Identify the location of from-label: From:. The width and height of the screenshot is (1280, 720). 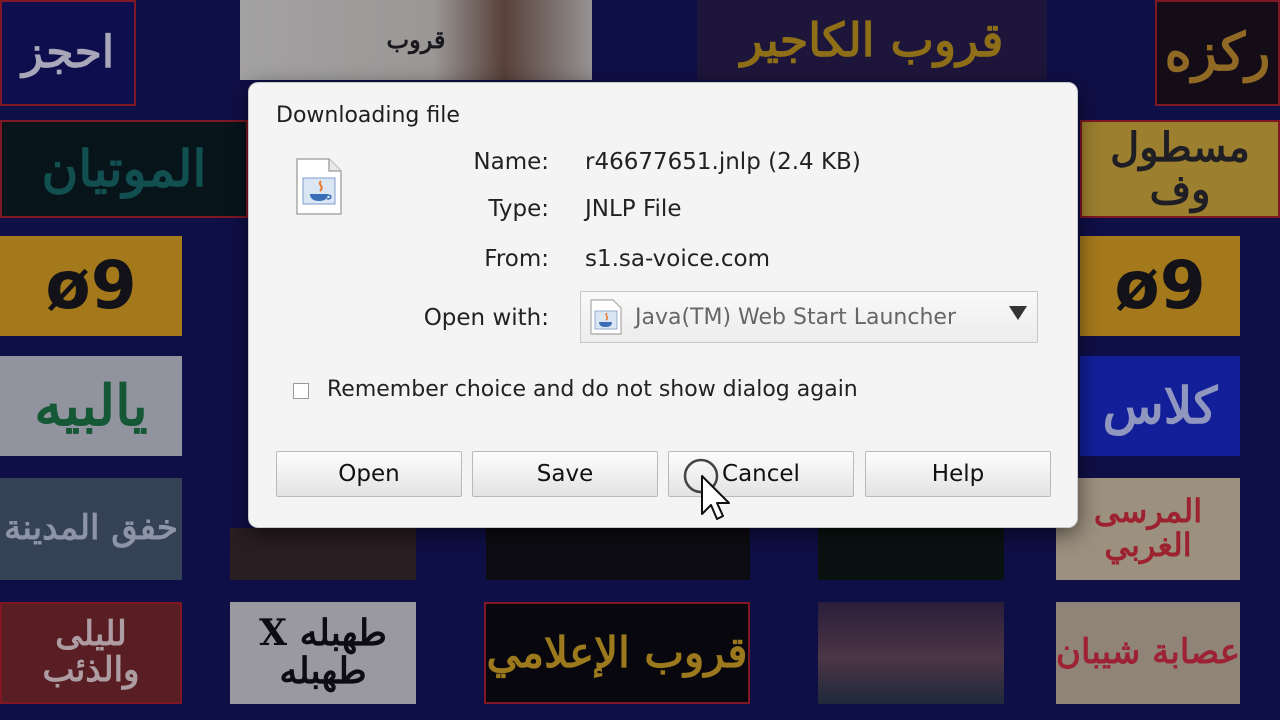
(516, 259).